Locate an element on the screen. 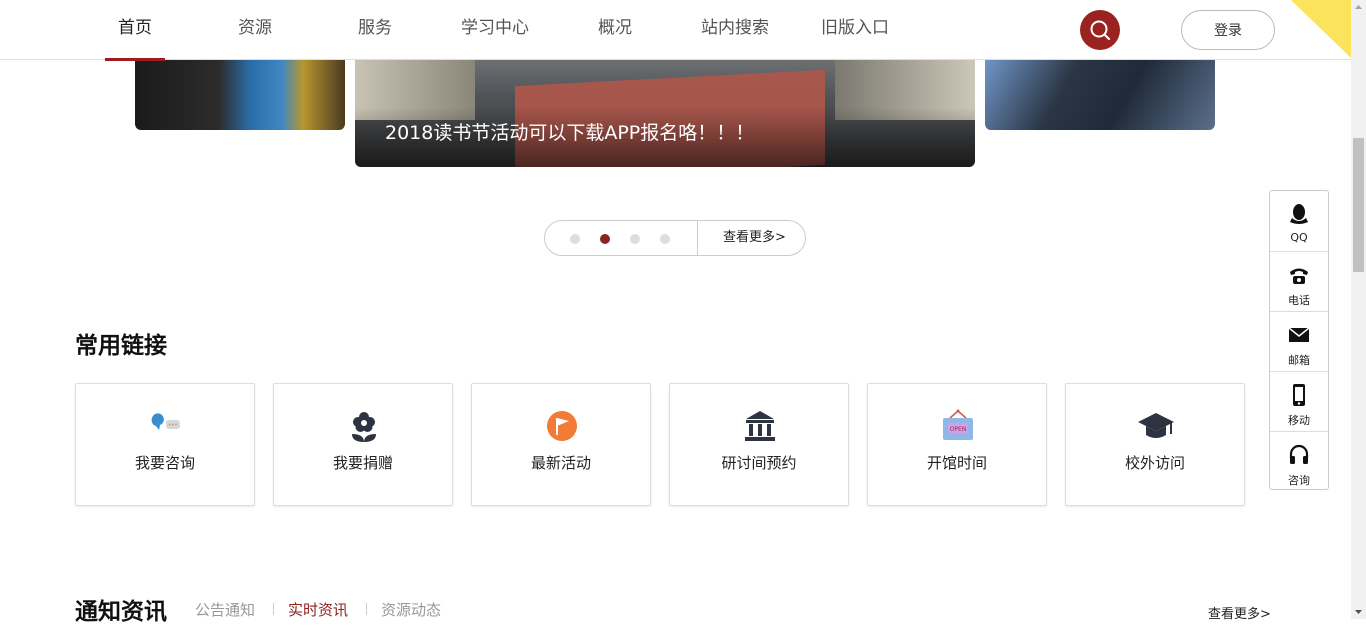 This screenshot has height=626, width=1366. phone-icon is located at coordinates (1299, 276).